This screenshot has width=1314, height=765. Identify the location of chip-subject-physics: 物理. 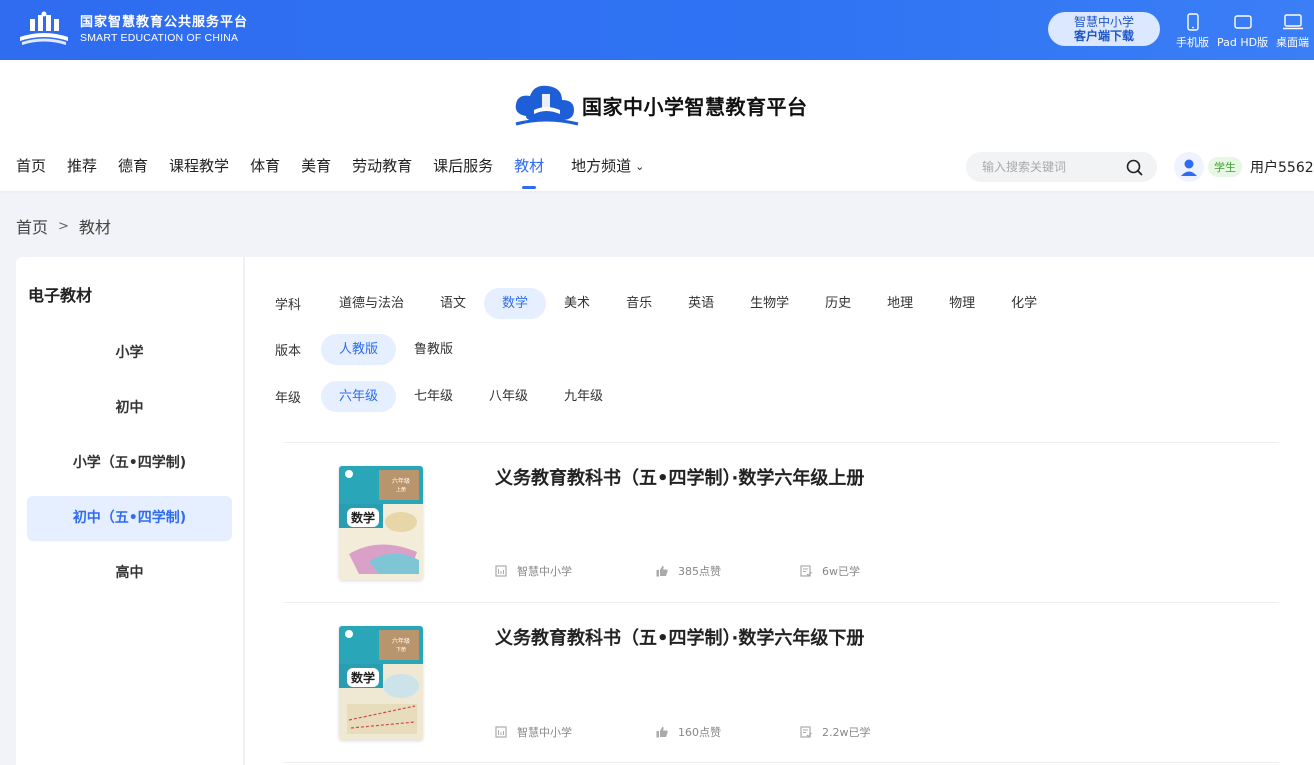
(962, 303).